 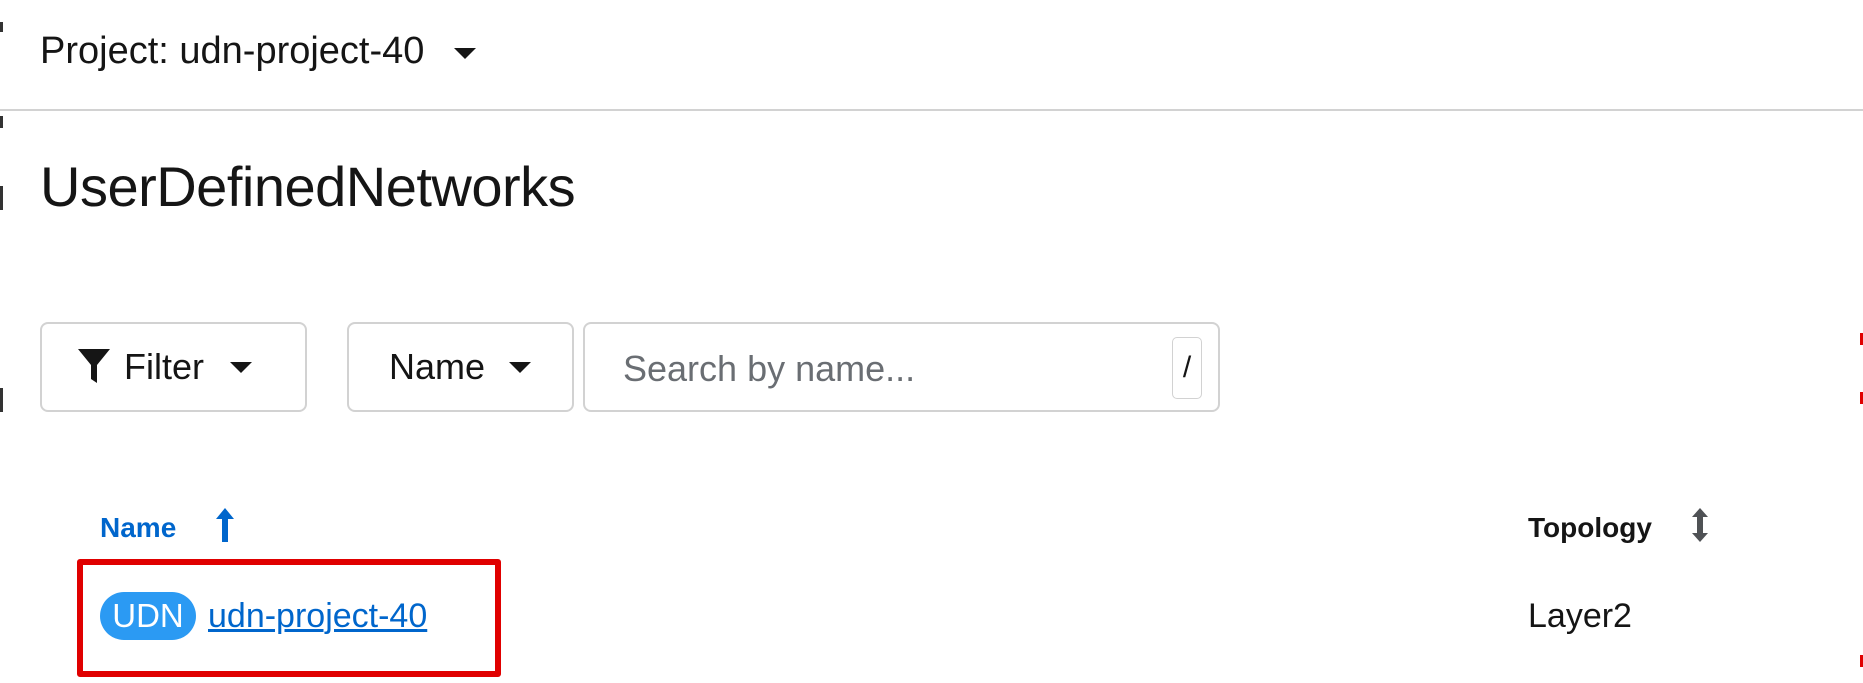 I want to click on filter-label: Filter, so click(x=164, y=366).